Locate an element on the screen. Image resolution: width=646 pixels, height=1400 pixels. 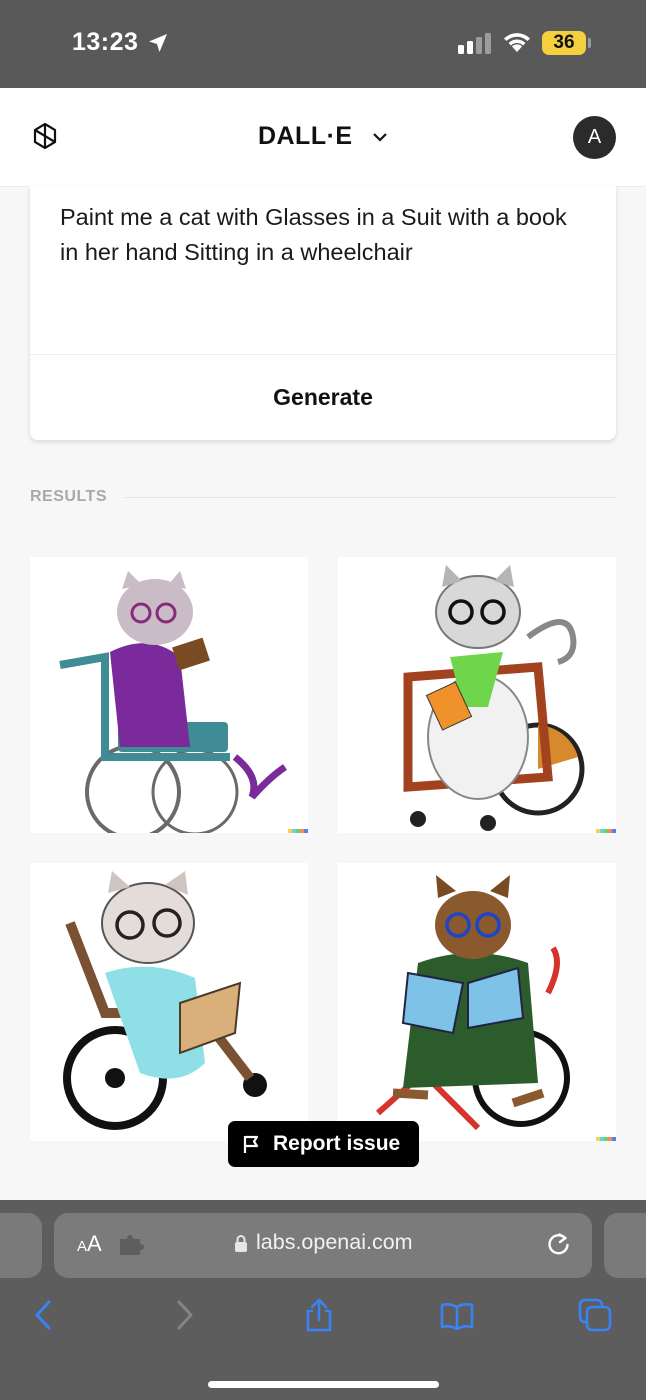
url-text: labs.openai.com is located at coordinates (334, 1242).